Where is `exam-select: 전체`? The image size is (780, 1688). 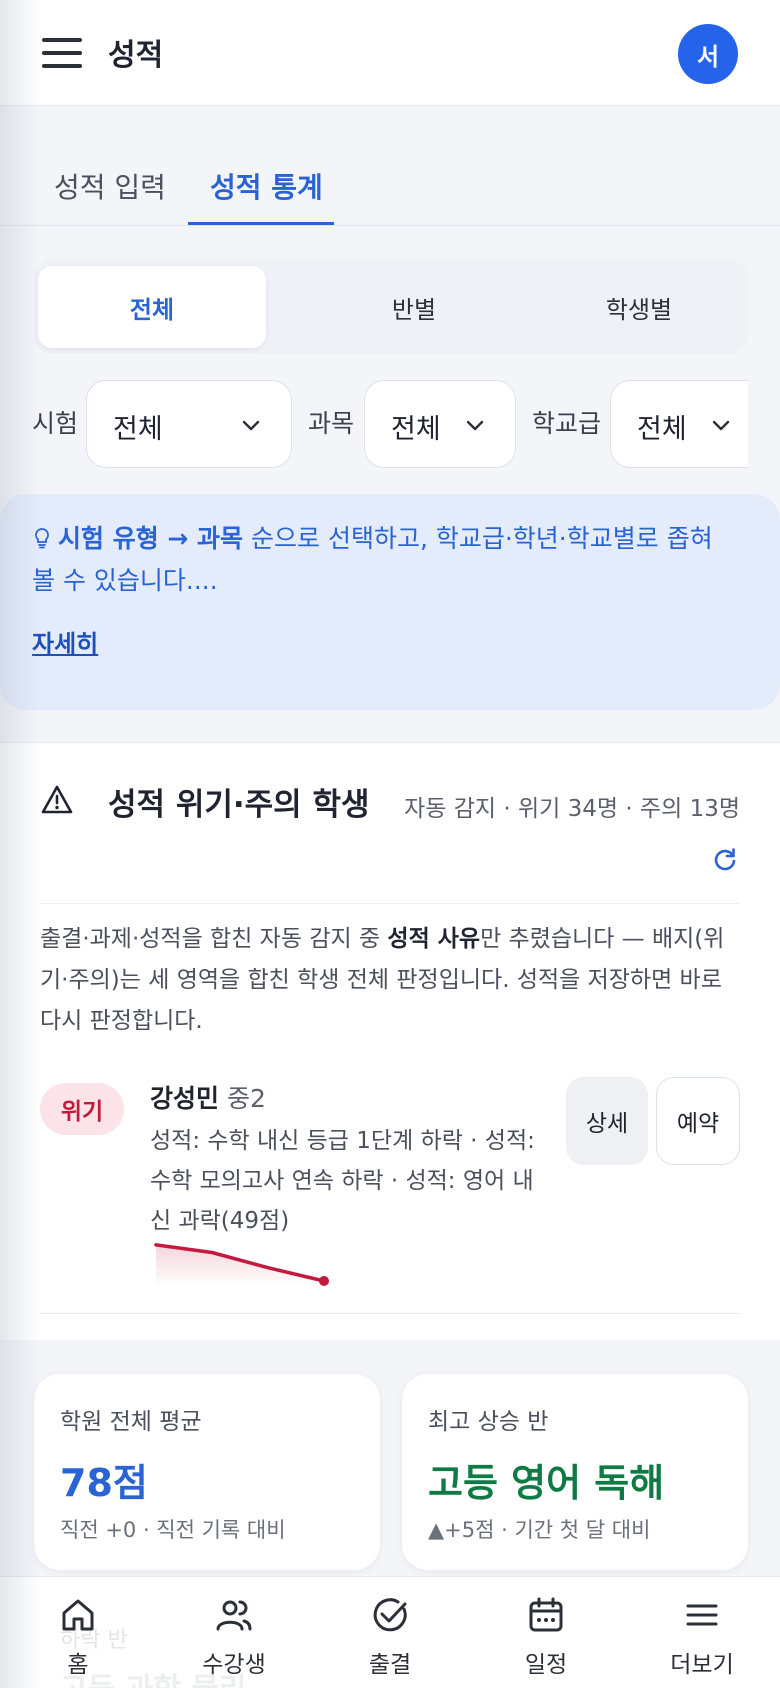
exam-select: 전체 is located at coordinates (189, 424).